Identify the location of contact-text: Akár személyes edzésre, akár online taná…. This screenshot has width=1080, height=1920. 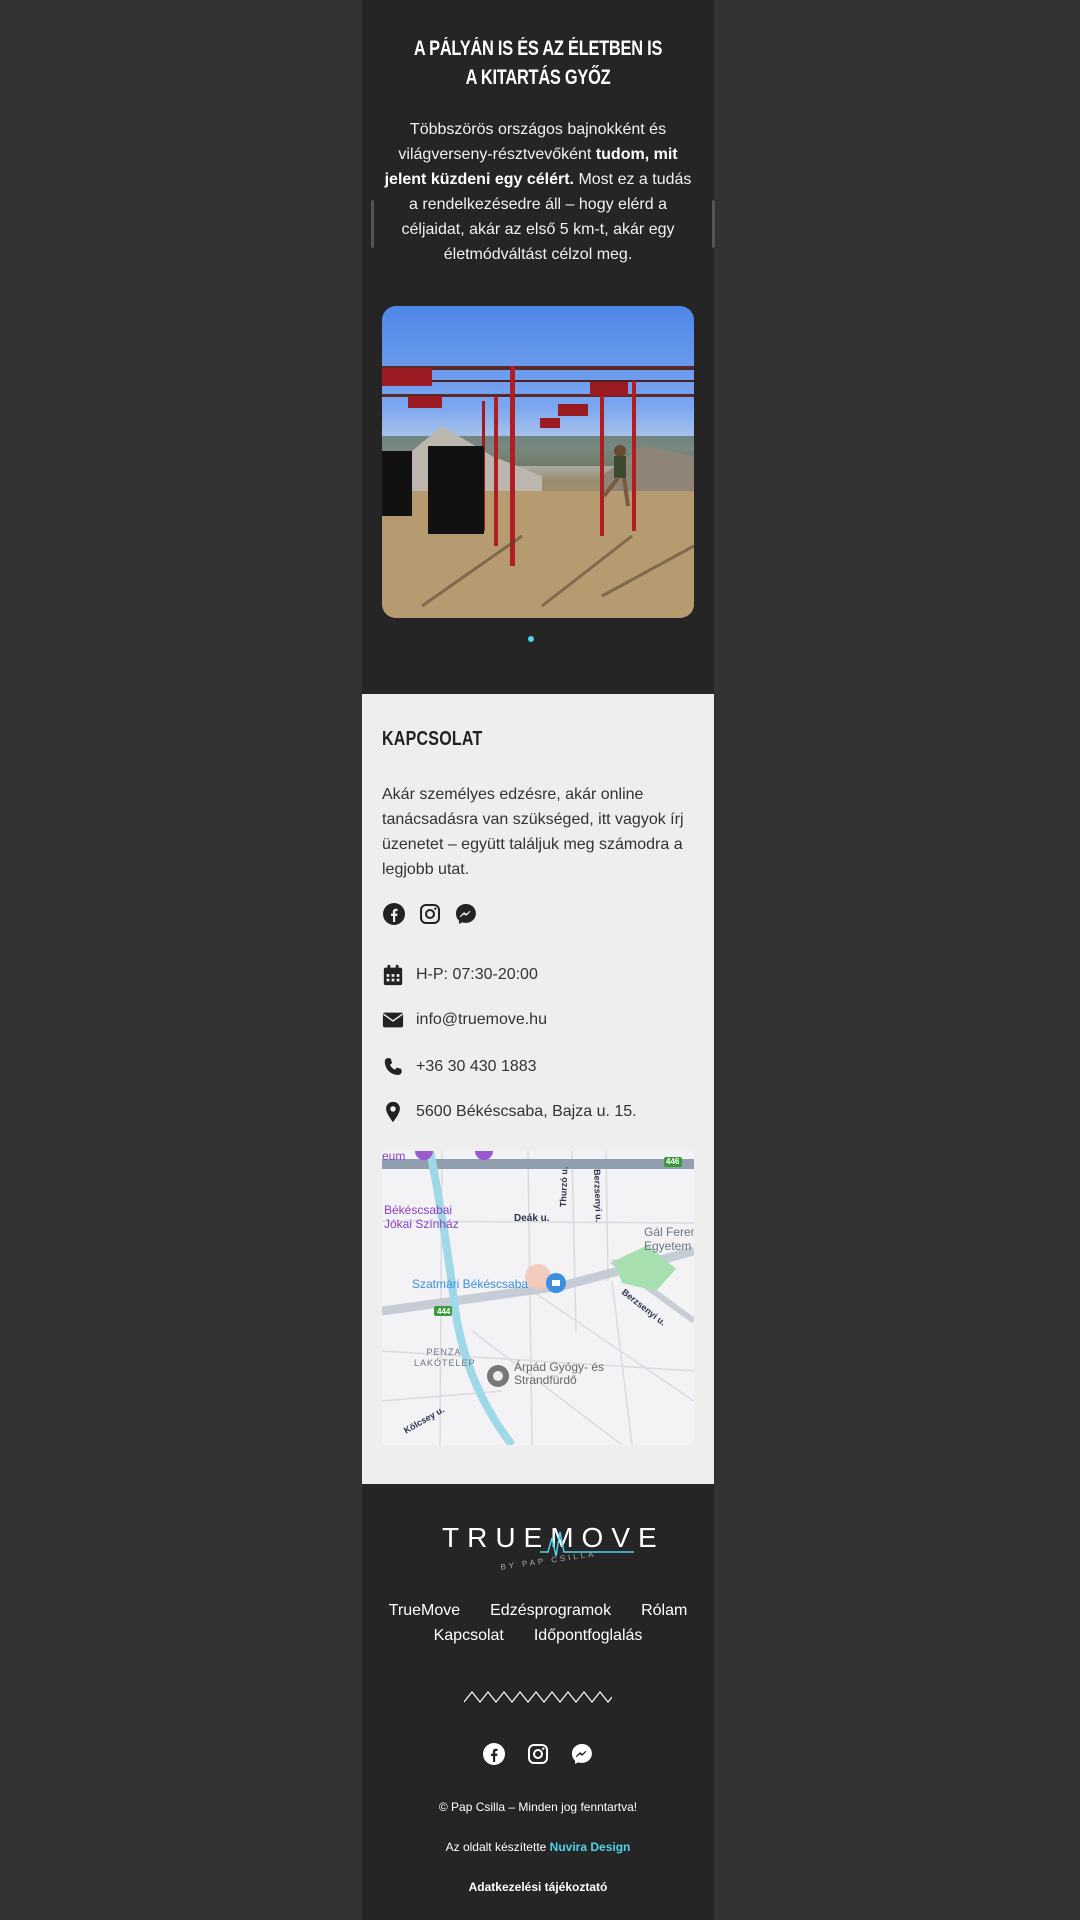
(533, 832).